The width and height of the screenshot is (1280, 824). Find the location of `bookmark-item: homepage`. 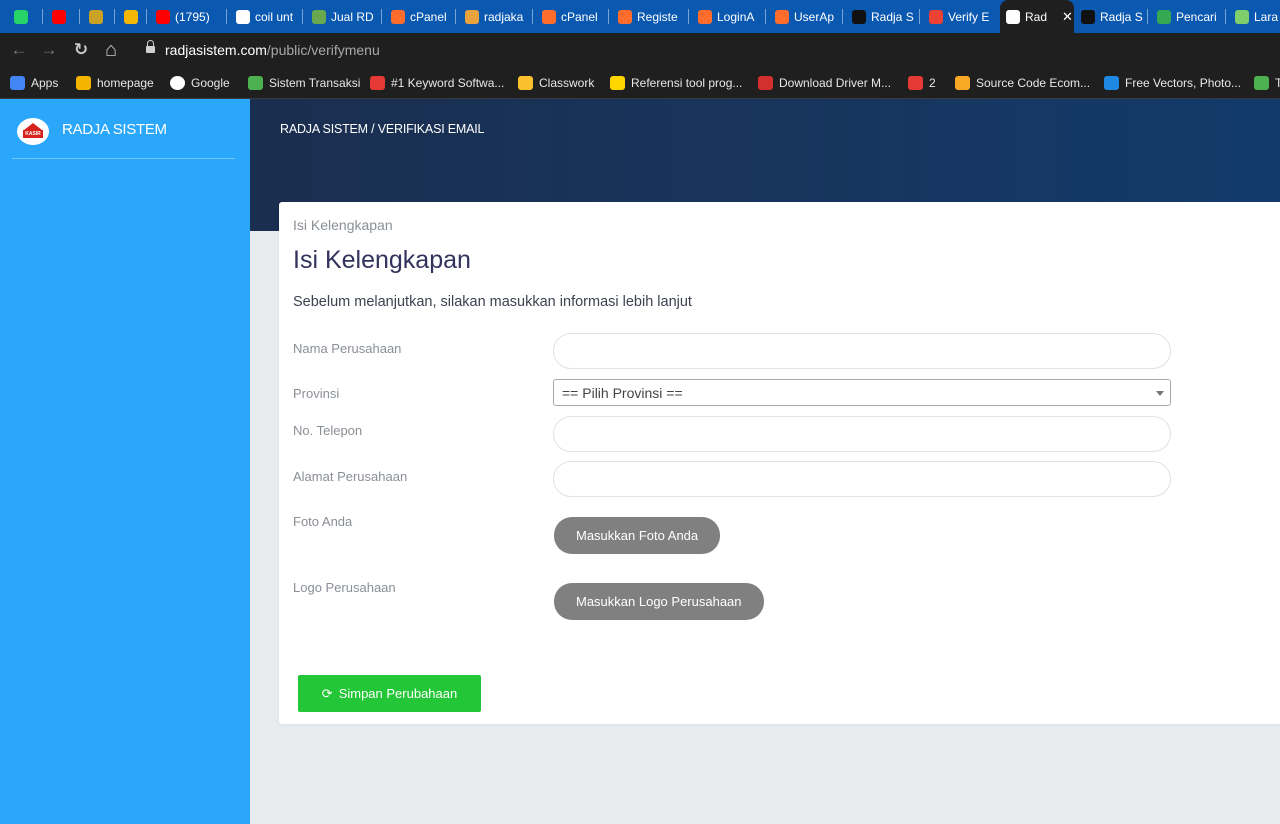

bookmark-item: homepage is located at coordinates (115, 83).